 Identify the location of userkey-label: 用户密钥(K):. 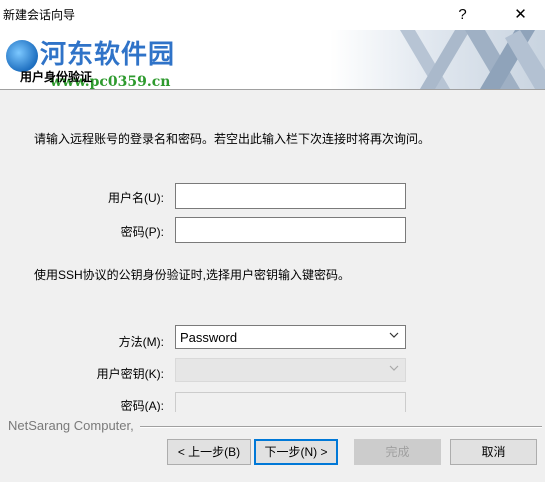
(130, 374).